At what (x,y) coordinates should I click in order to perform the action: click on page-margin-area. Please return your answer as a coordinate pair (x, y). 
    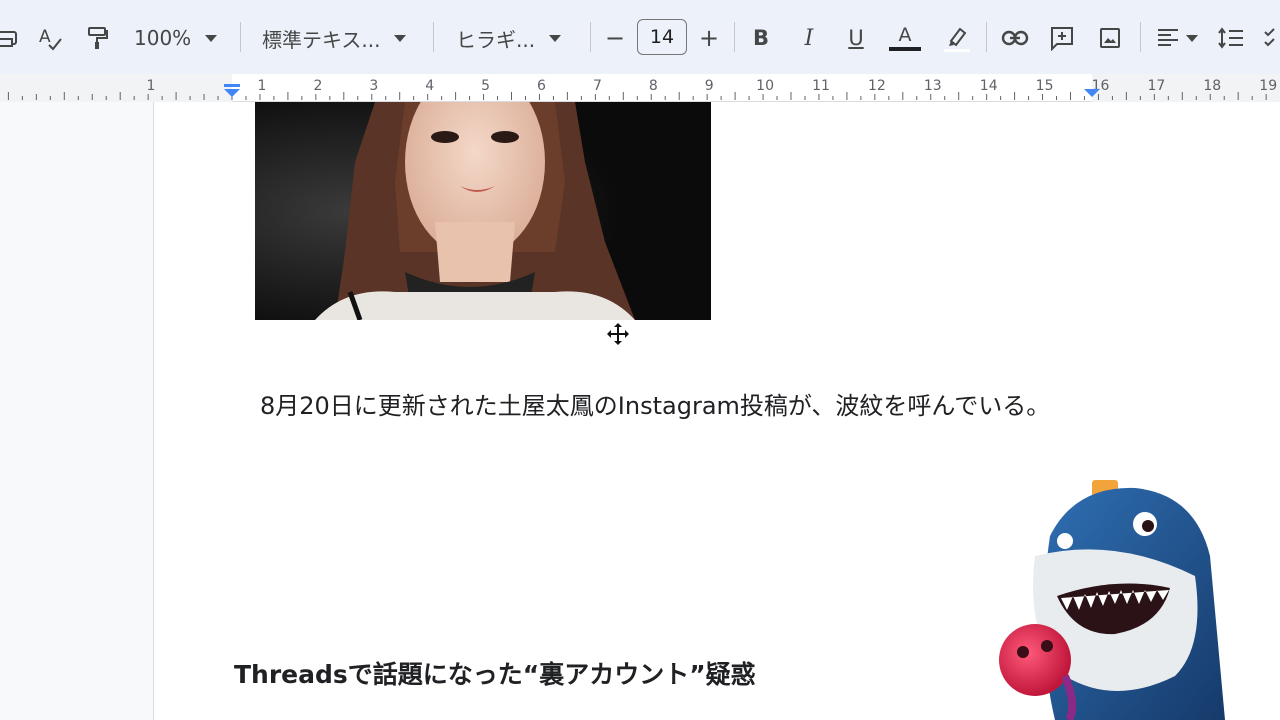
    Looking at the image, I should click on (77, 411).